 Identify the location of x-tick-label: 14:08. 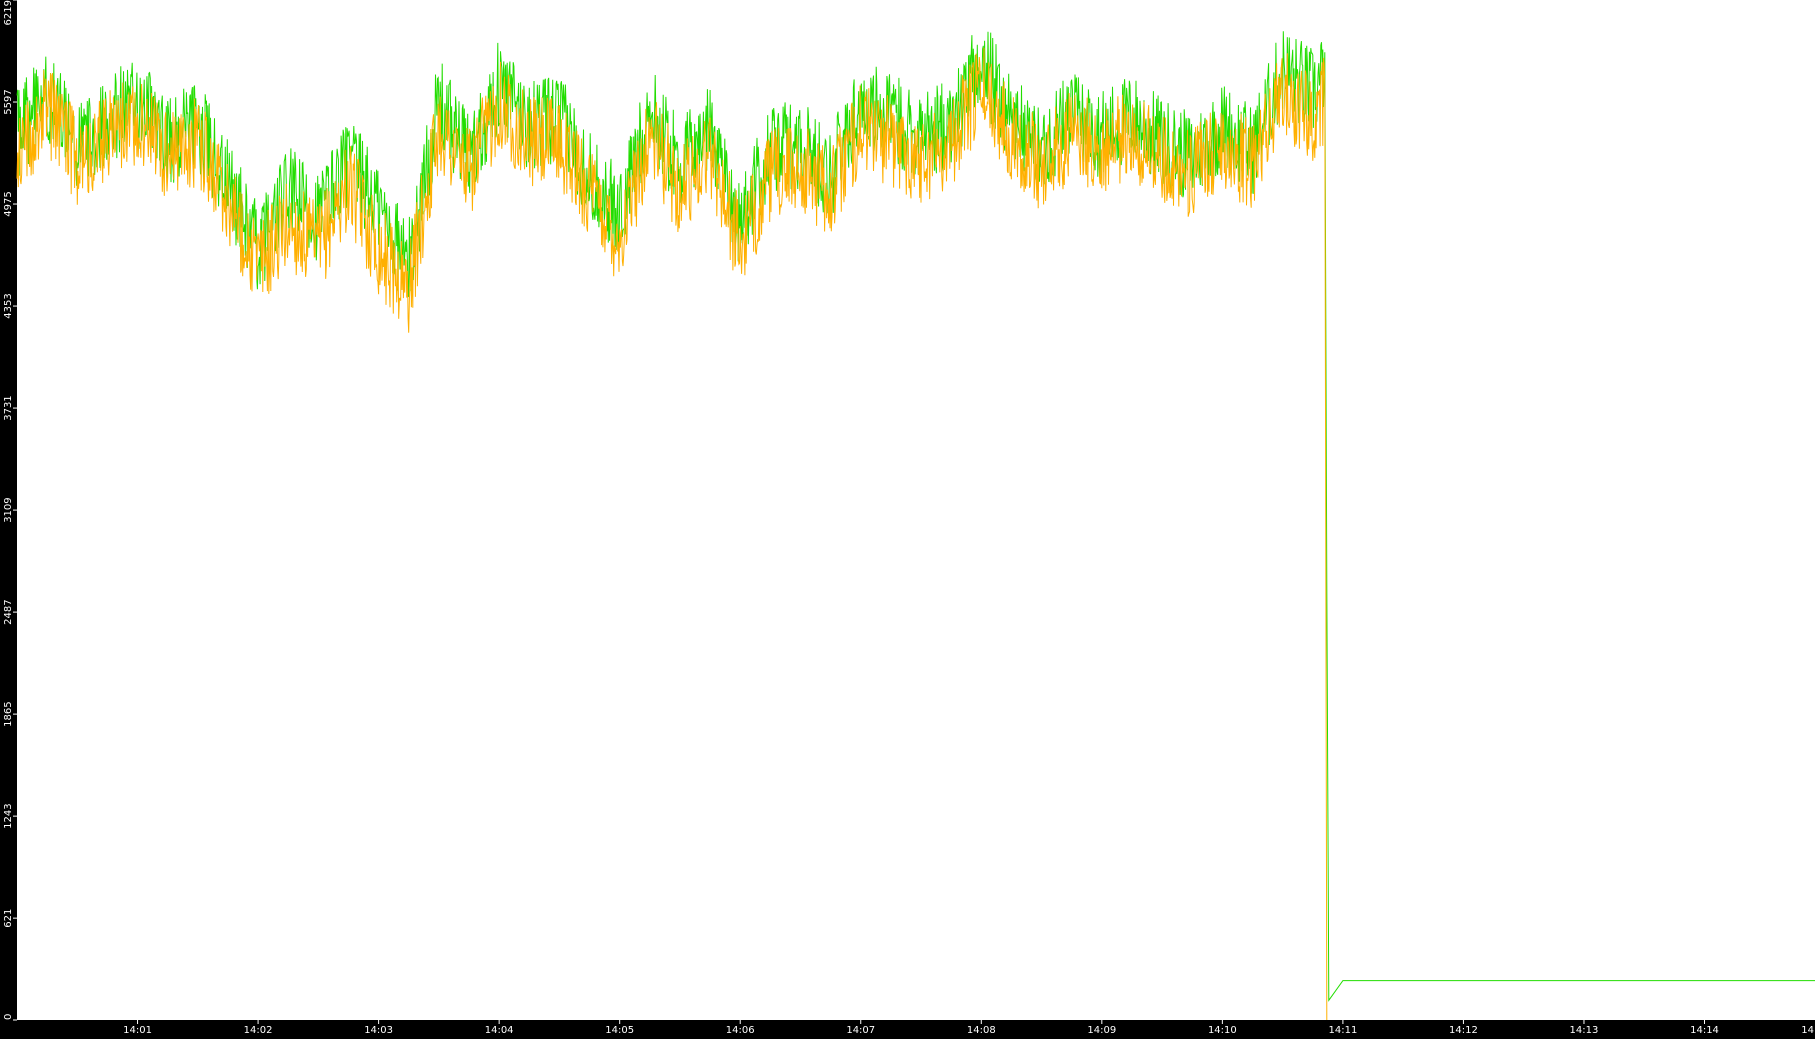
(981, 1030).